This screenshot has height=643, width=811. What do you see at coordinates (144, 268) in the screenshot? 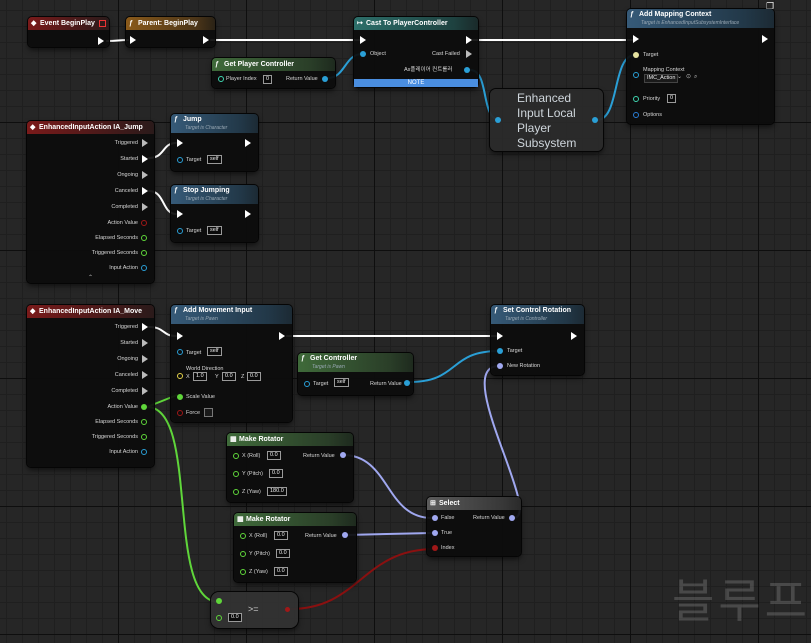
I see `input-action-pin` at bounding box center [144, 268].